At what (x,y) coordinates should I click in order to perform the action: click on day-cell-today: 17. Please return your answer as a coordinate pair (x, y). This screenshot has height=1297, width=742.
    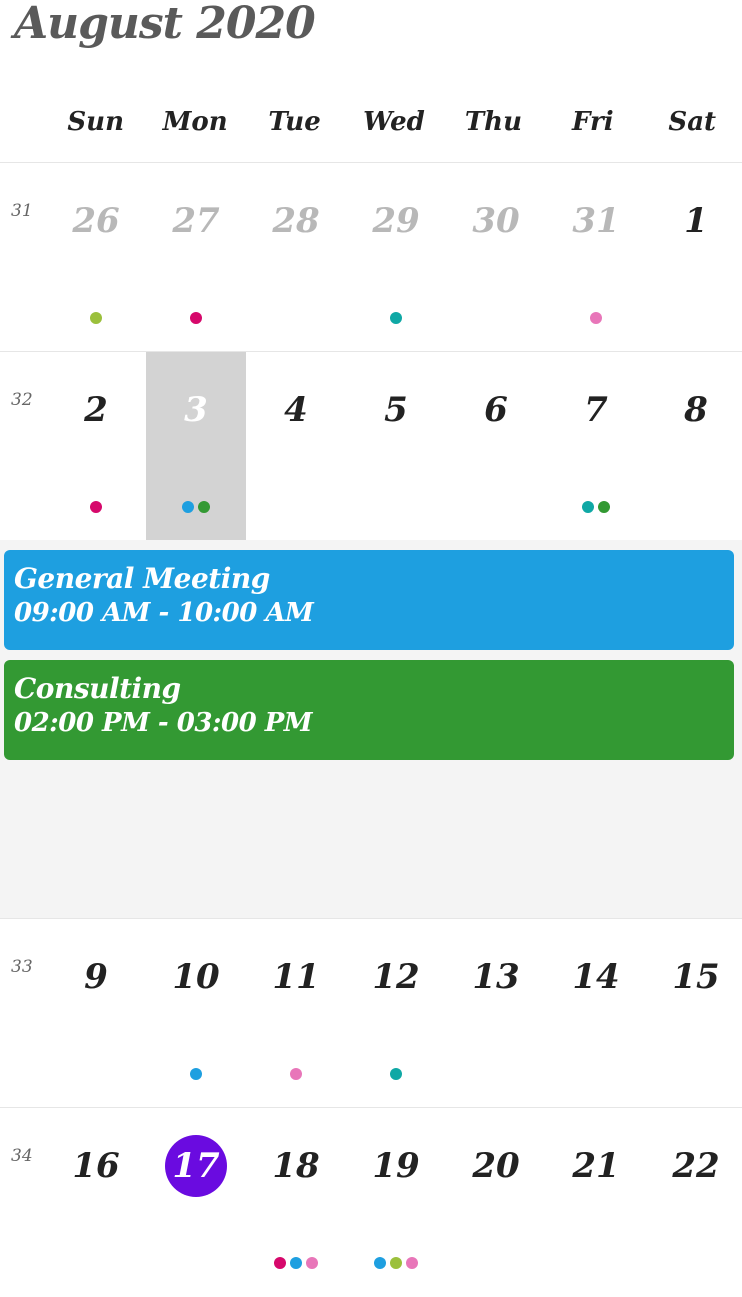
    Looking at the image, I should click on (196, 1202).